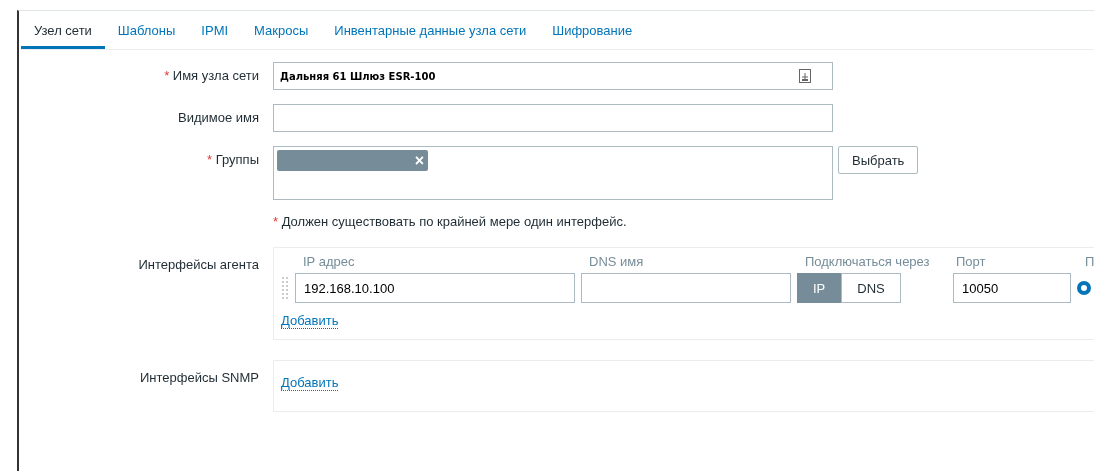 This screenshot has width=1094, height=471. Describe the element at coordinates (199, 377) in the screenshot. I see `section-label: Интерфейсы SNMP` at that location.